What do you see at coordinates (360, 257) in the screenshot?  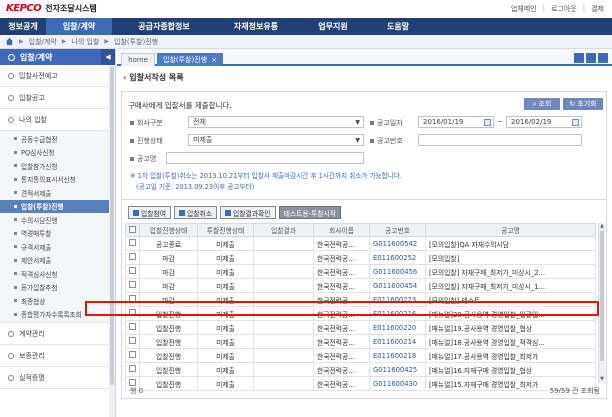 I see `table-row: 마감 미제출 한국전력공... E011600252 [모의입찰]` at bounding box center [360, 257].